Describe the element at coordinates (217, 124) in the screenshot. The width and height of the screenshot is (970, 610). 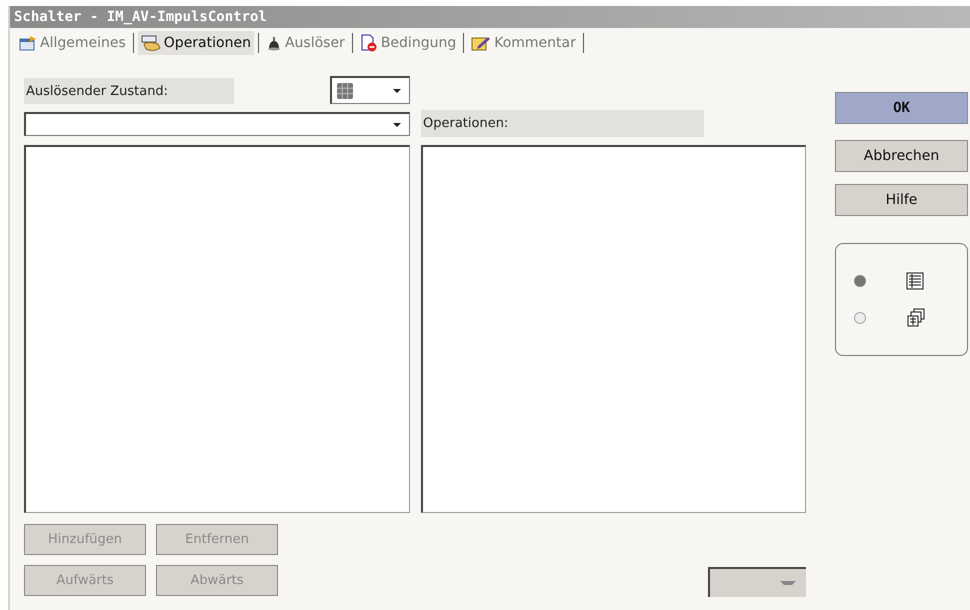
I see `state-dropdown` at that location.